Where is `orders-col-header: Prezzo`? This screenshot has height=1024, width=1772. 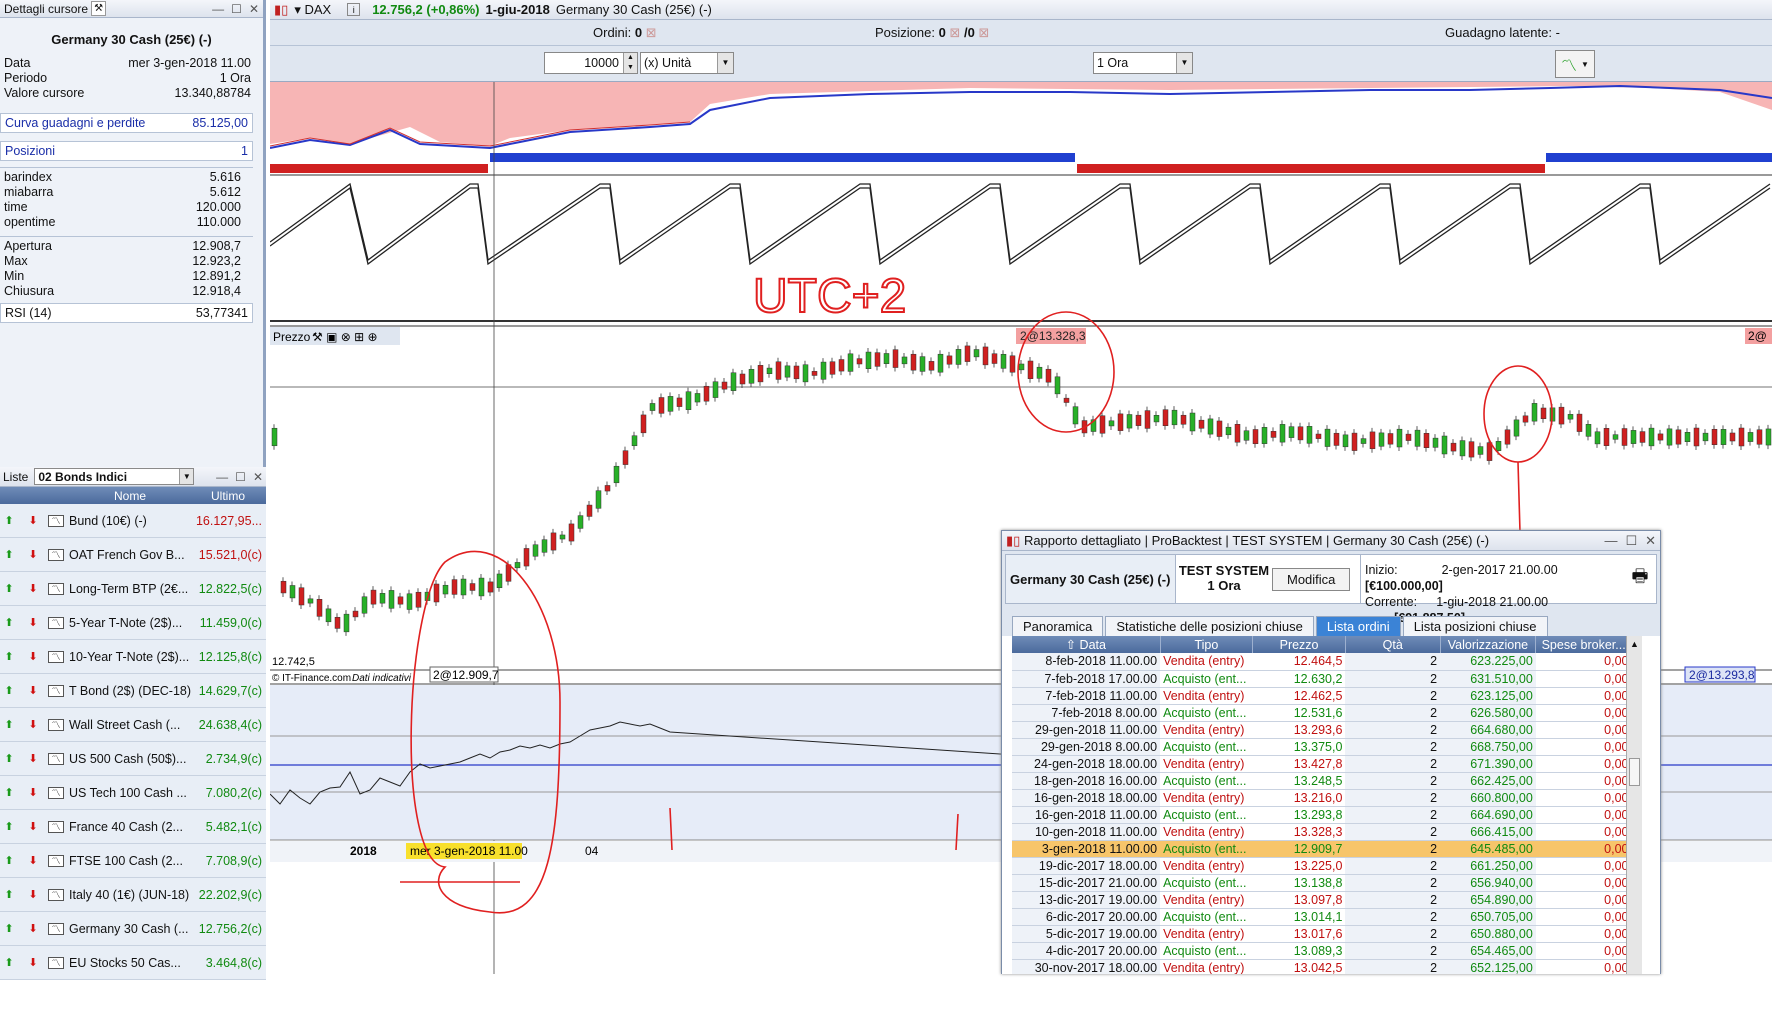
orders-col-header: Prezzo is located at coordinates (1299, 644).